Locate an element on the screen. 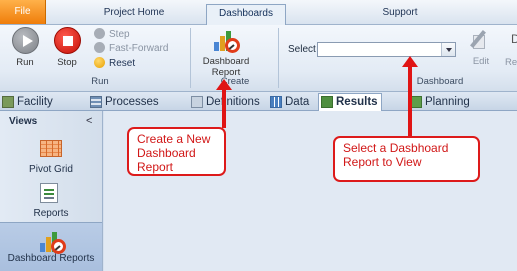 Image resolution: width=517 pixels, height=271 pixels. views-title: Views is located at coordinates (23, 121).